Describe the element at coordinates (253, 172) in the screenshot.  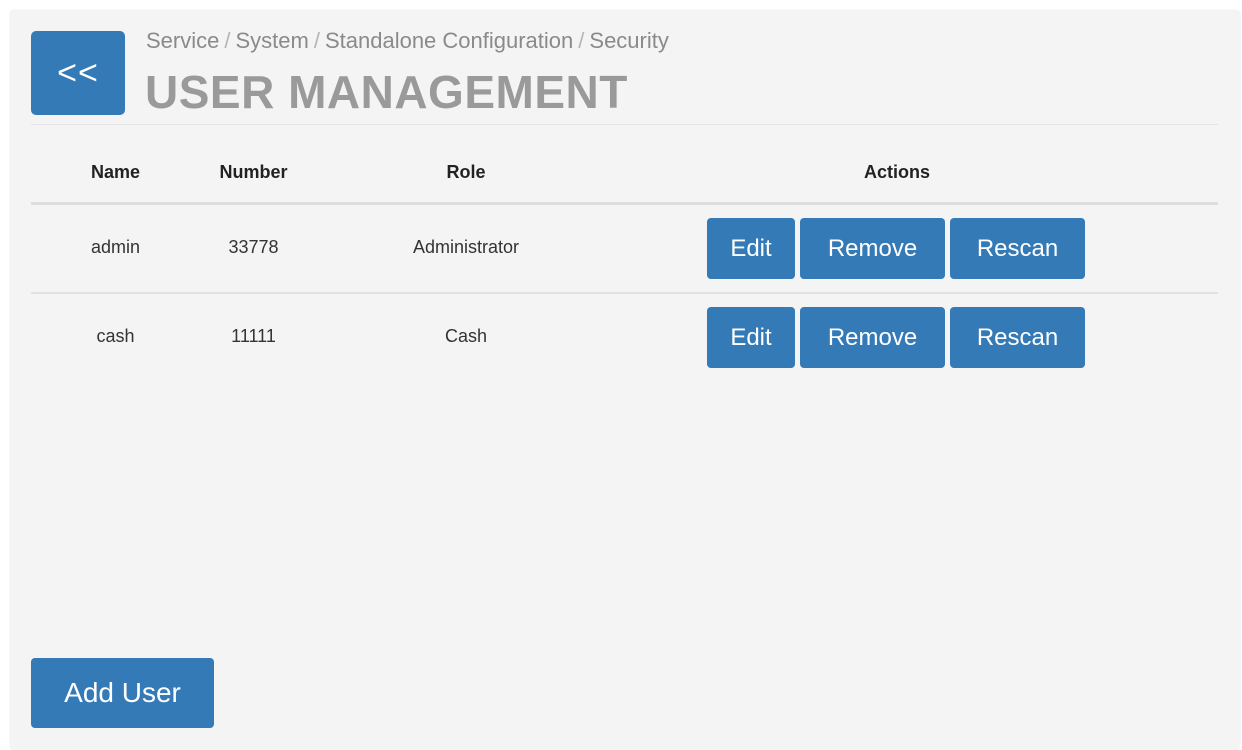
I see `column-header-number: Number` at that location.